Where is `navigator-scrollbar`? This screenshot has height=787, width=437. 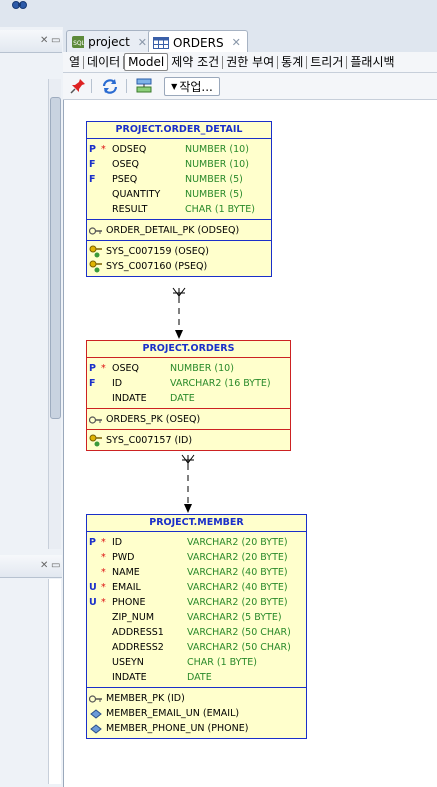
navigator-scrollbar is located at coordinates (54, 314).